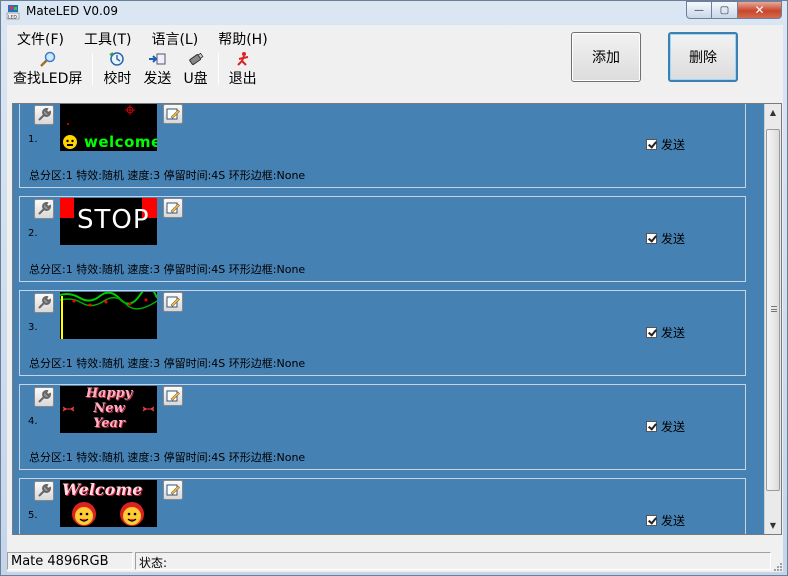 The width and height of the screenshot is (788, 576). I want to click on menu-help: 帮助(H), so click(242, 37).